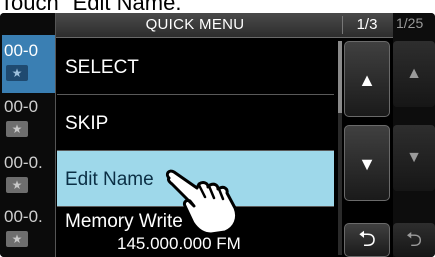  I want to click on background-back-button: ⮌, so click(414, 240).